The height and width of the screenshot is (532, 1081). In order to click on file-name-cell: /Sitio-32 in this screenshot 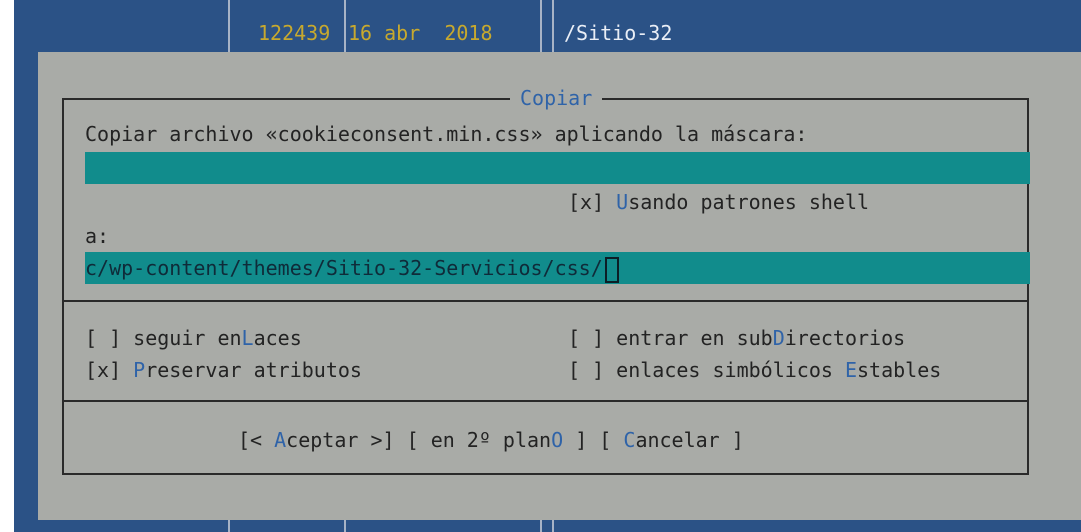, I will do `click(618, 33)`.